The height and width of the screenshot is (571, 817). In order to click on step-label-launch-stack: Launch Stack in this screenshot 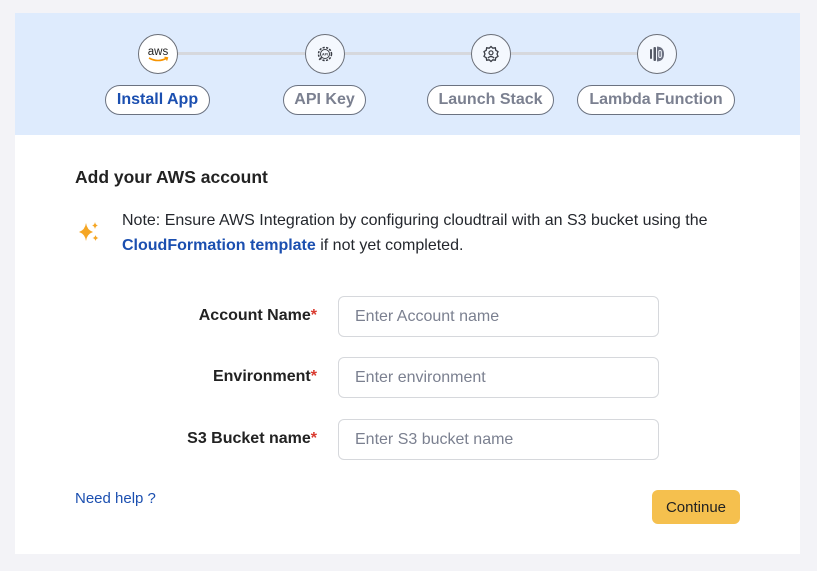, I will do `click(490, 100)`.